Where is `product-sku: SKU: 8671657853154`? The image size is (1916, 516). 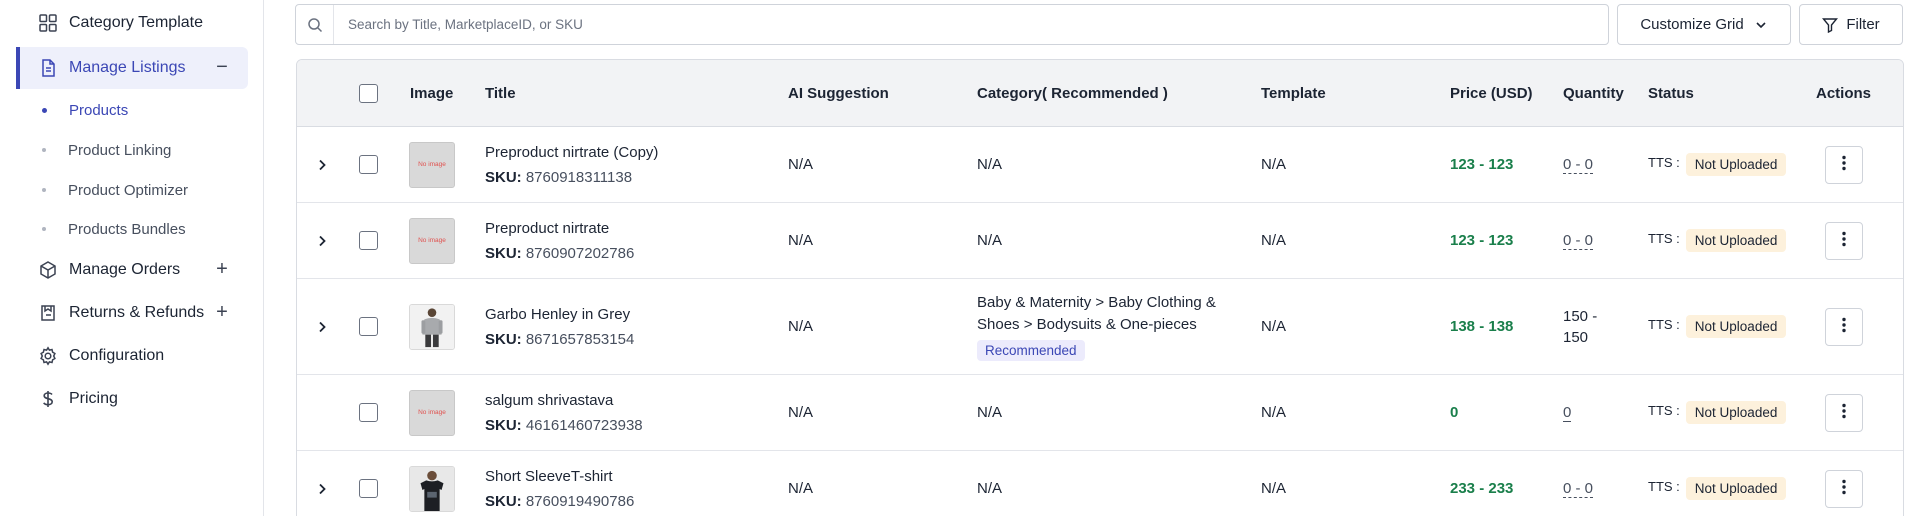
product-sku: SKU: 8671657853154 is located at coordinates (559, 339).